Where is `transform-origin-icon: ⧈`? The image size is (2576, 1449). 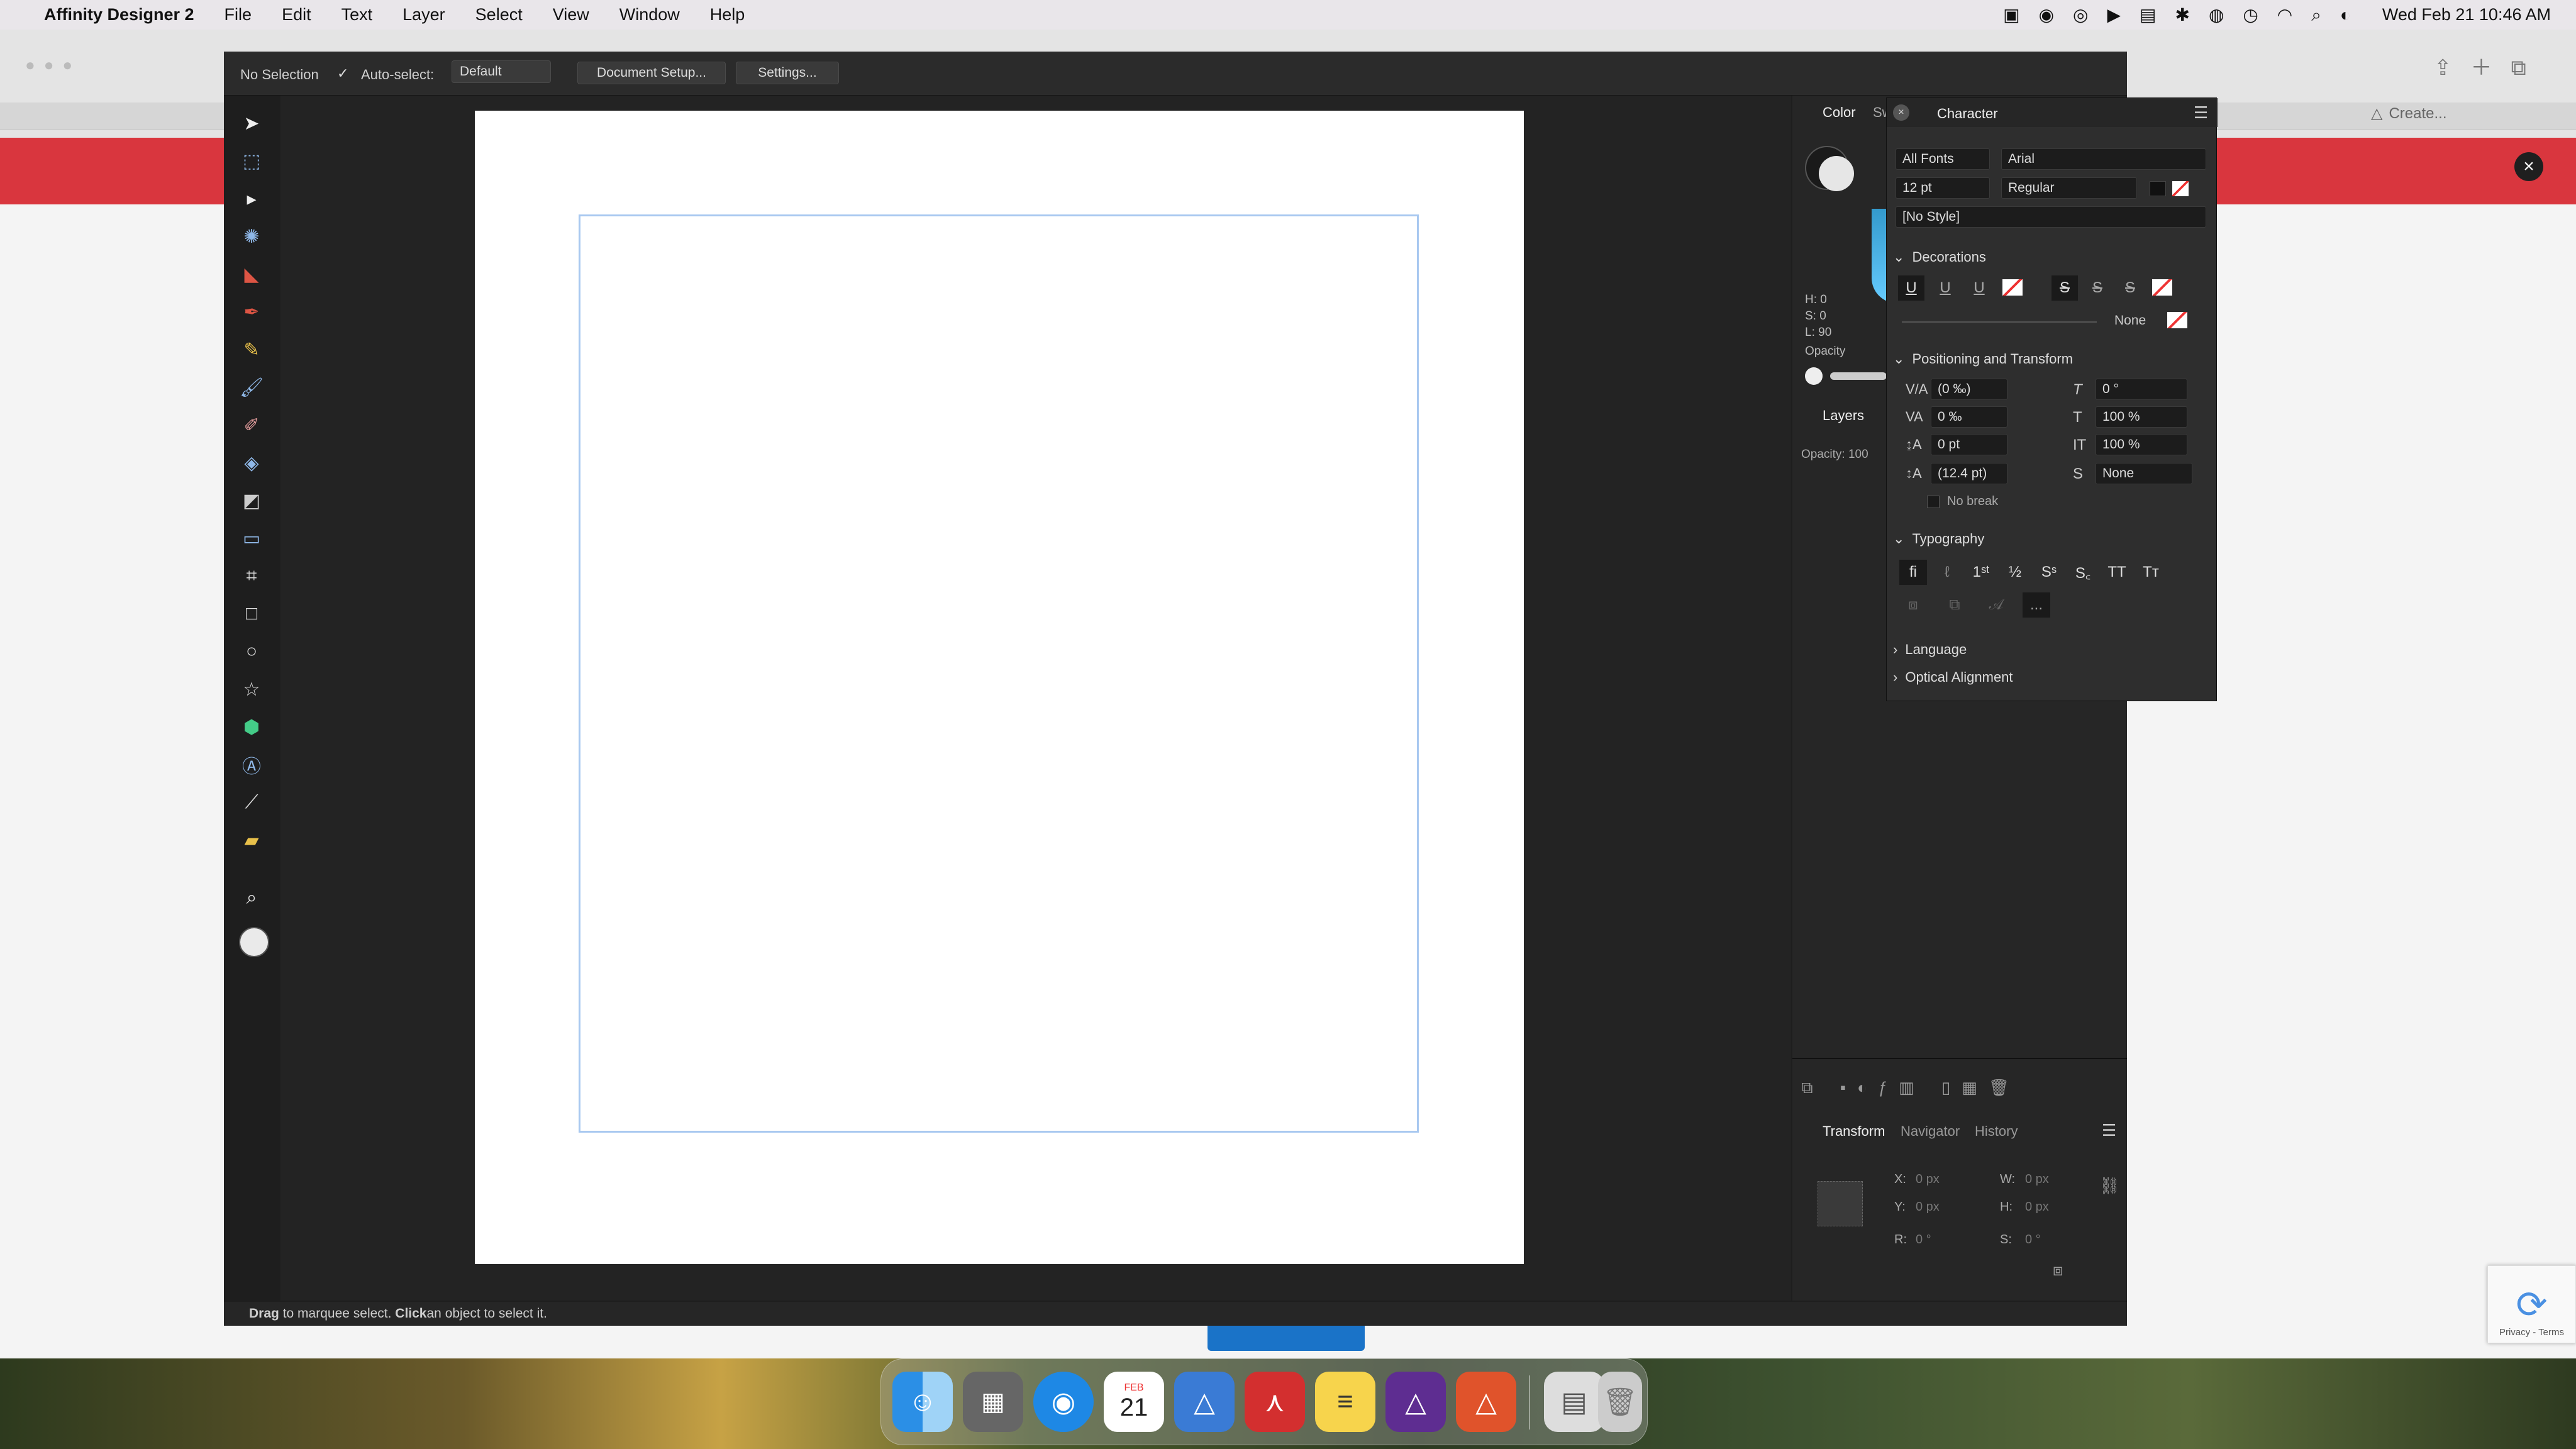 transform-origin-icon: ⧈ is located at coordinates (2058, 1270).